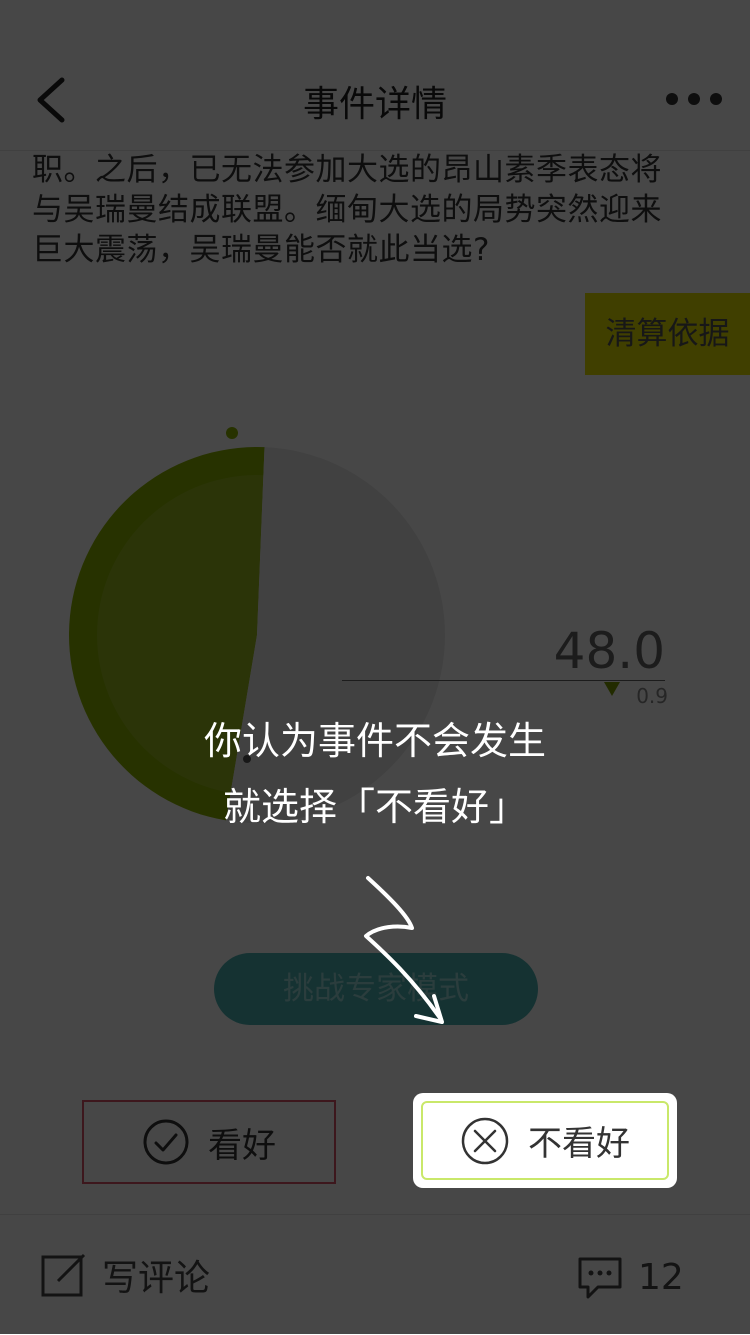  Describe the element at coordinates (261, 250) in the screenshot. I see `description-line: 巨大震荡，吴瑞曼能否就此当选?` at that location.